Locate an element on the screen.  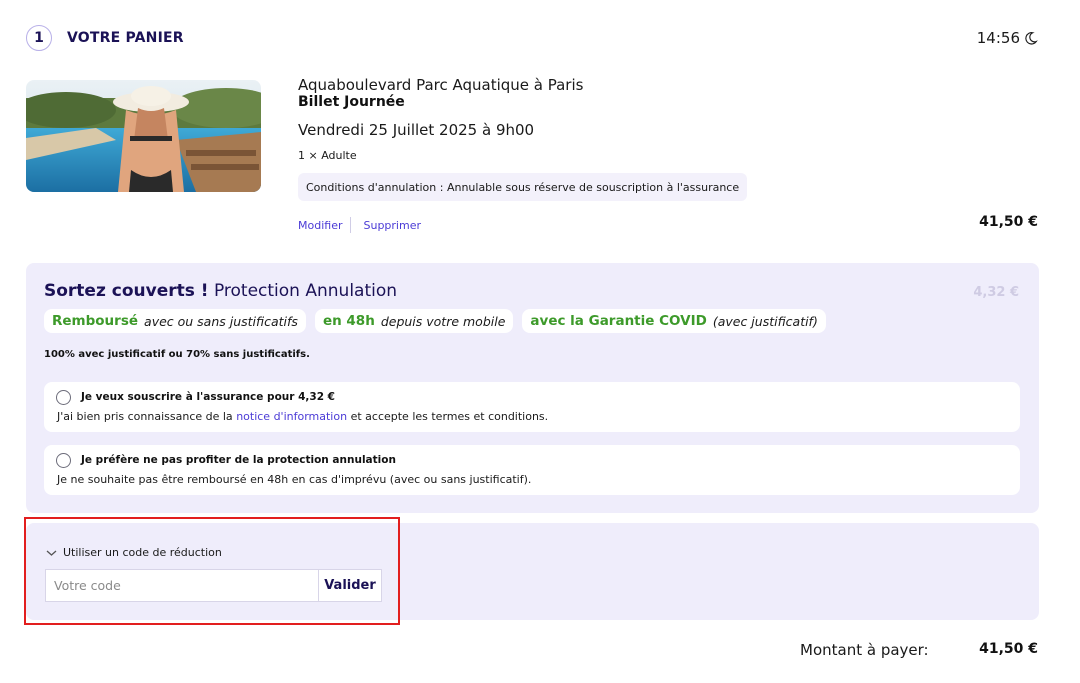
benefit-chip: Remboursé avec ou sans justificatifs is located at coordinates (175, 321).